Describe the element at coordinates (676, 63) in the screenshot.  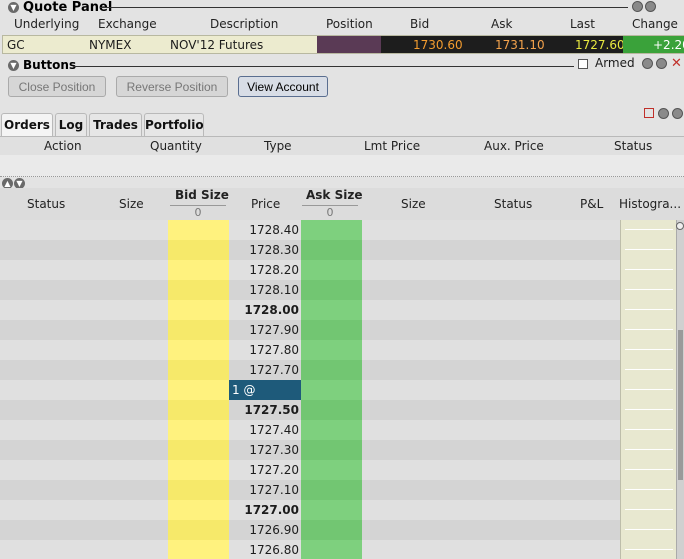
I see `close-icon: ✕` at that location.